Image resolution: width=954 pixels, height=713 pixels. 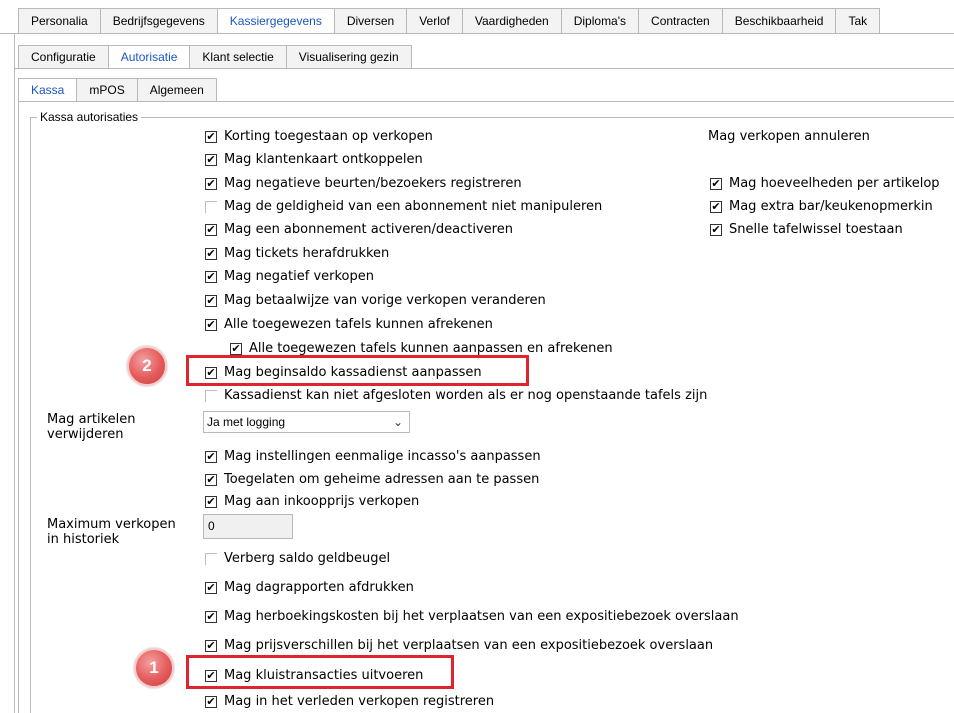 What do you see at coordinates (858, 21) in the screenshot?
I see `tab-tak: Tak` at bounding box center [858, 21].